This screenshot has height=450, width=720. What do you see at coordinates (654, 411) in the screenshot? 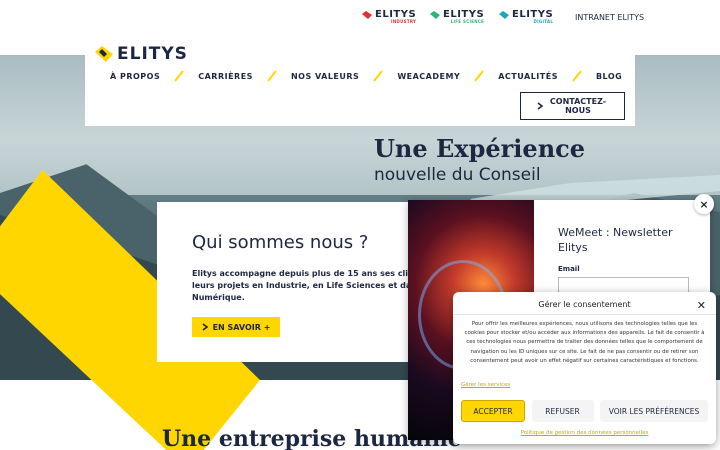
I see `preferences-button: VOIR LES PRÉFÉRENCES` at bounding box center [654, 411].